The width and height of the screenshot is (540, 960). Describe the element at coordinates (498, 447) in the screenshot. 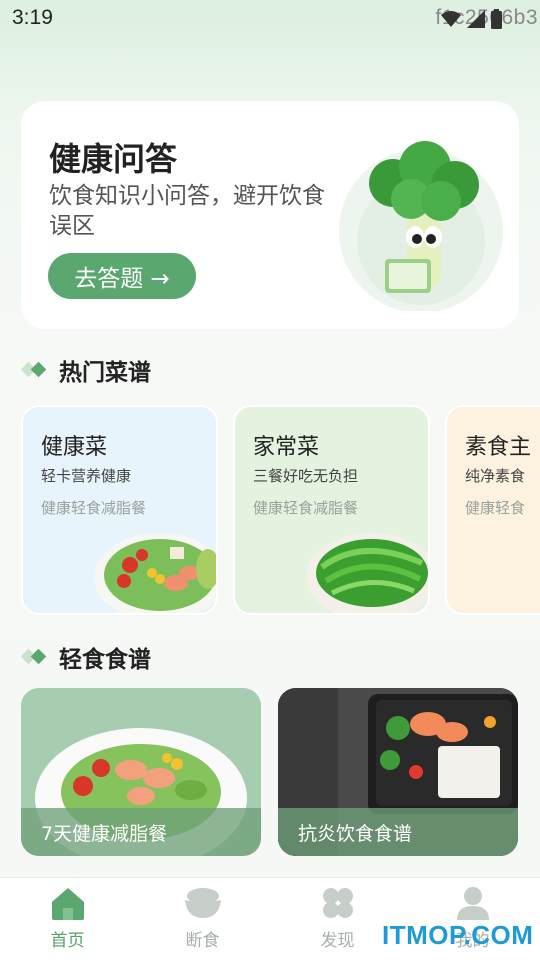

I see `card-title: 素食主` at that location.